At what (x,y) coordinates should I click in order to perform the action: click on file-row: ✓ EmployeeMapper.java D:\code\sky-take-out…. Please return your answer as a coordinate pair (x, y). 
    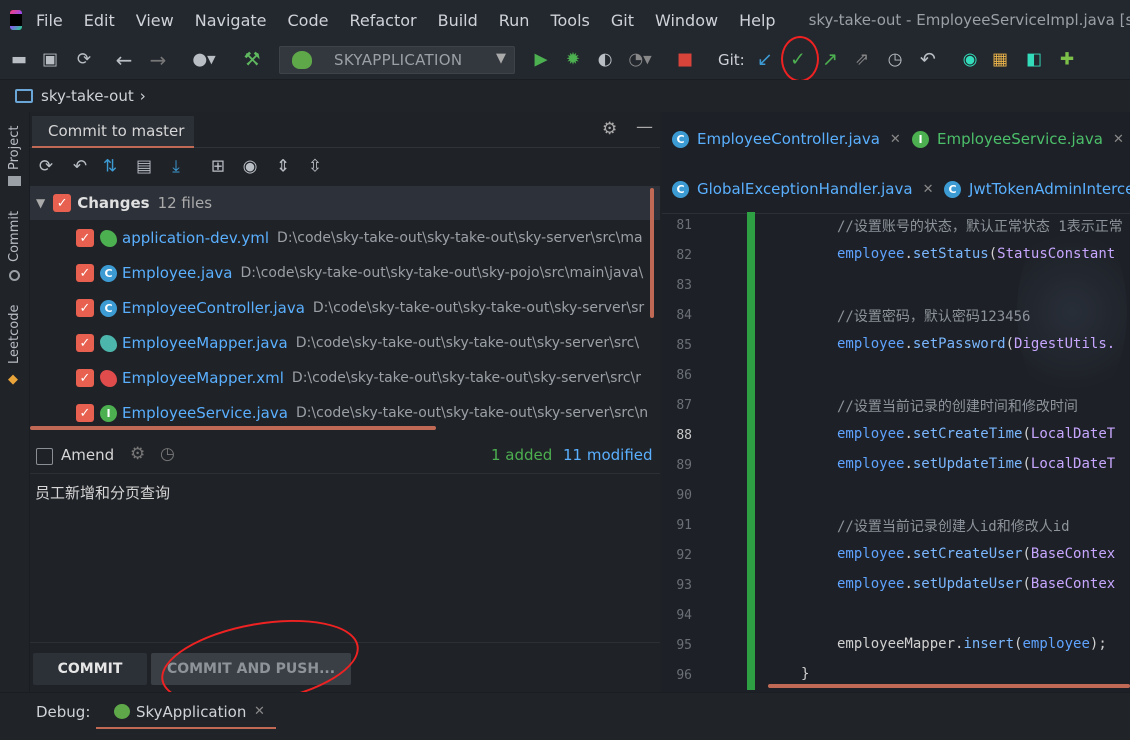
    Looking at the image, I should click on (345, 343).